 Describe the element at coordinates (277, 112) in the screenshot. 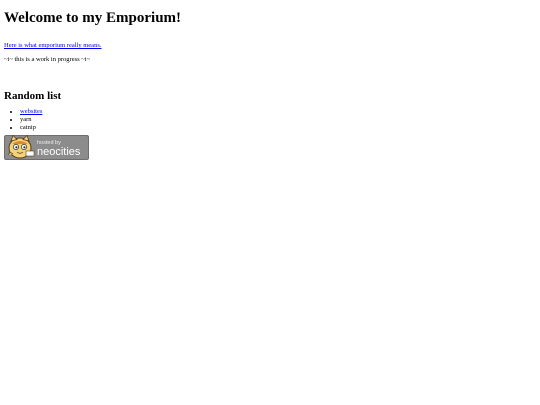

I see `list-item-websites: websites` at that location.